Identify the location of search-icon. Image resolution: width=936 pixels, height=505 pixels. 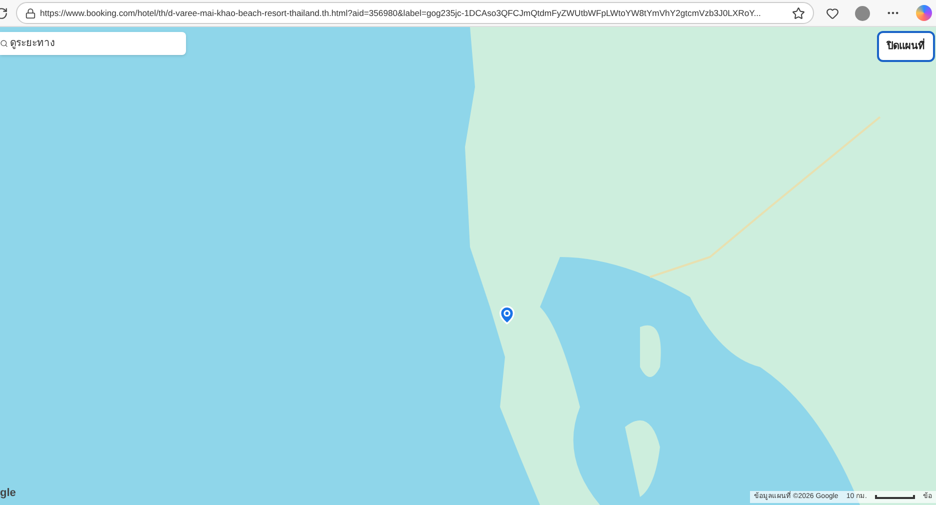
(4, 43).